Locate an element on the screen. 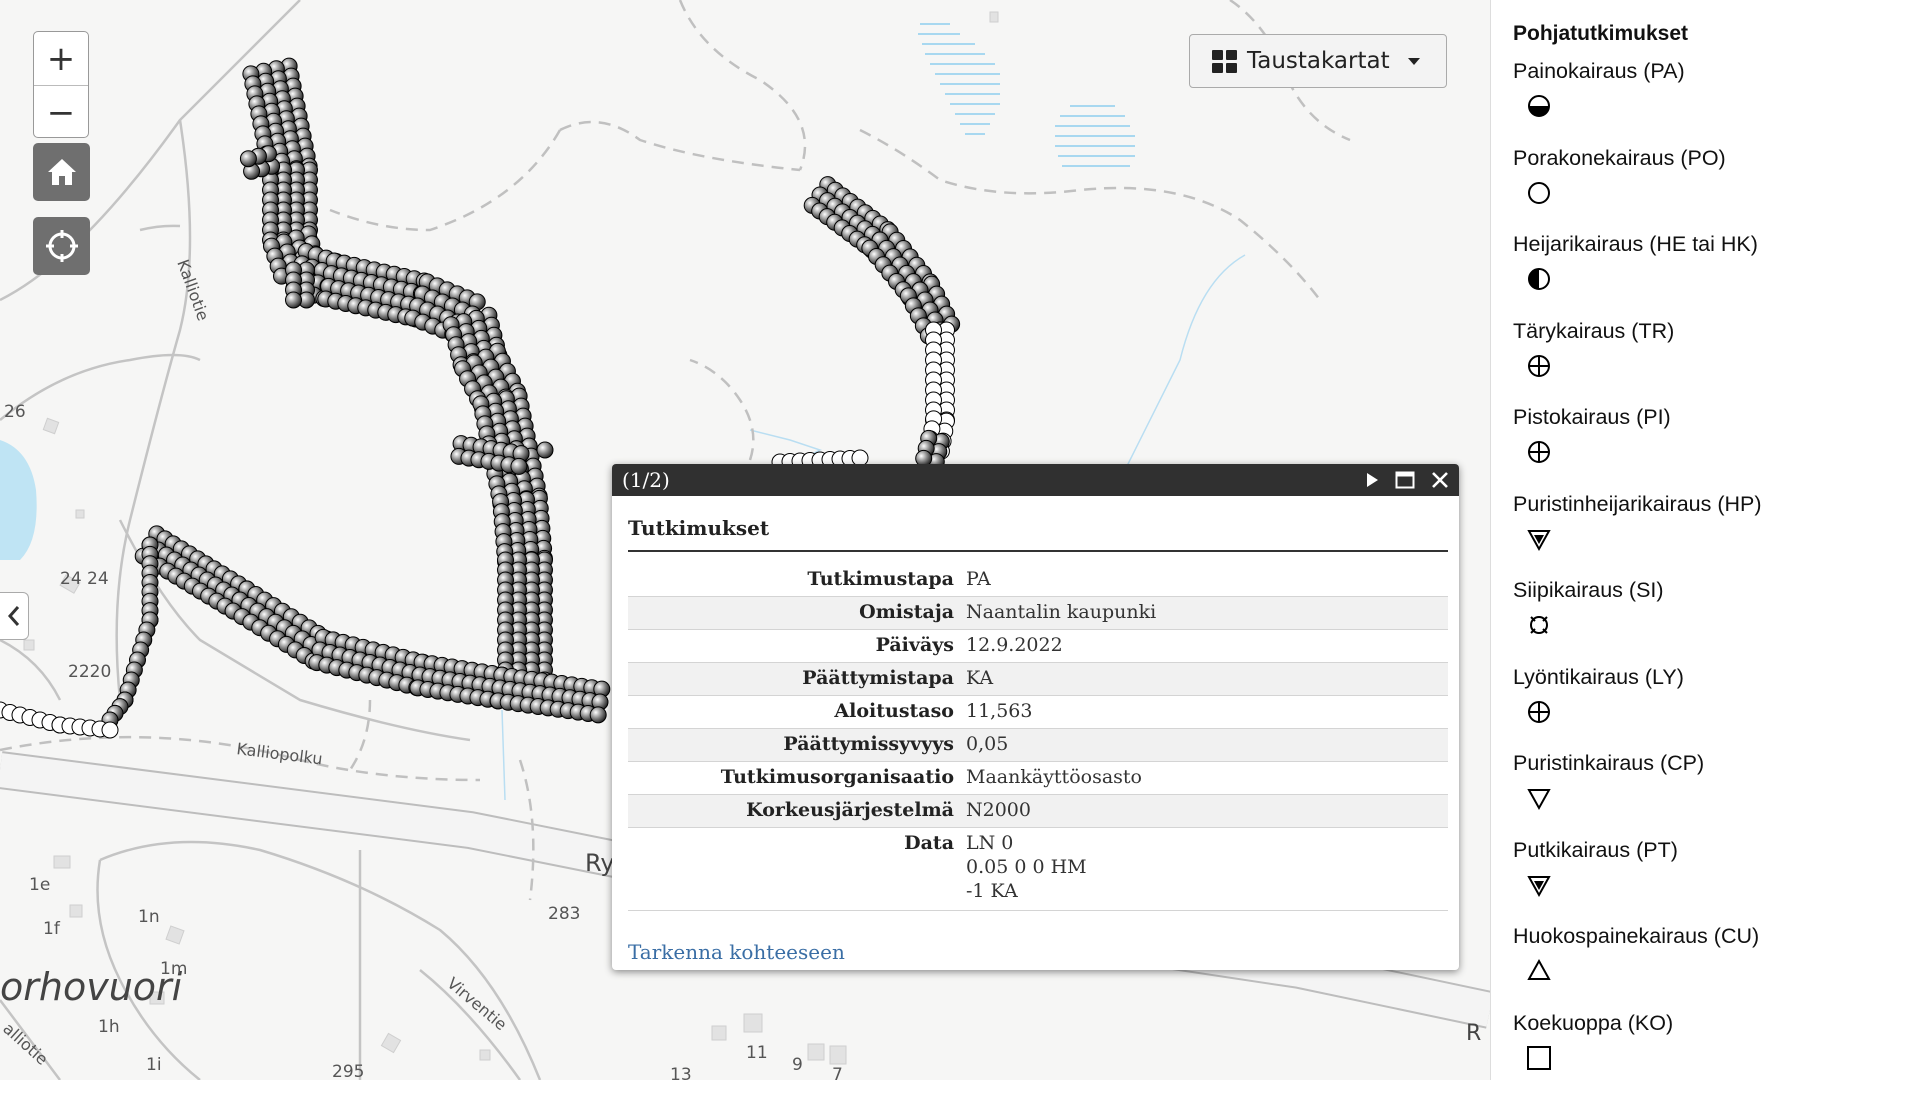 The image size is (1920, 1094). open-circle-icon is located at coordinates (1539, 193).